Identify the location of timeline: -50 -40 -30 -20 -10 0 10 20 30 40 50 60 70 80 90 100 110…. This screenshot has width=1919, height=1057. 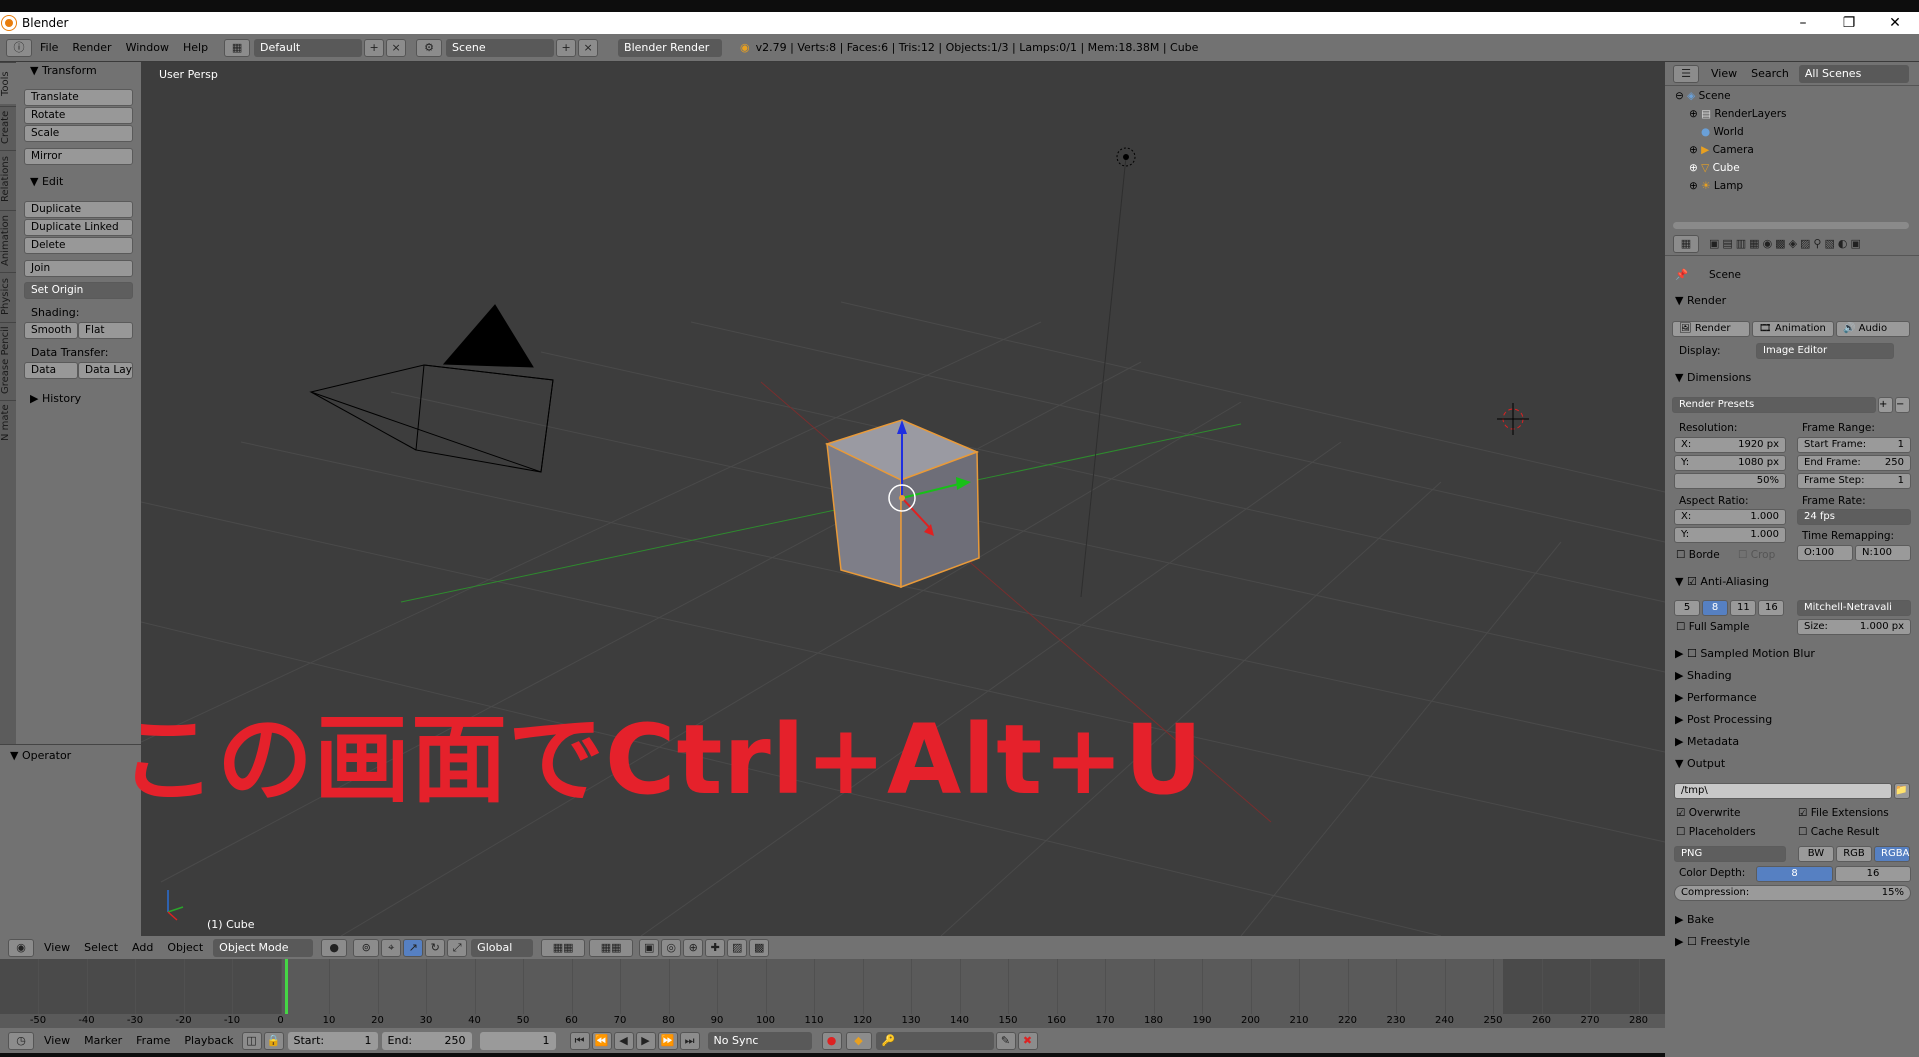
(832, 993).